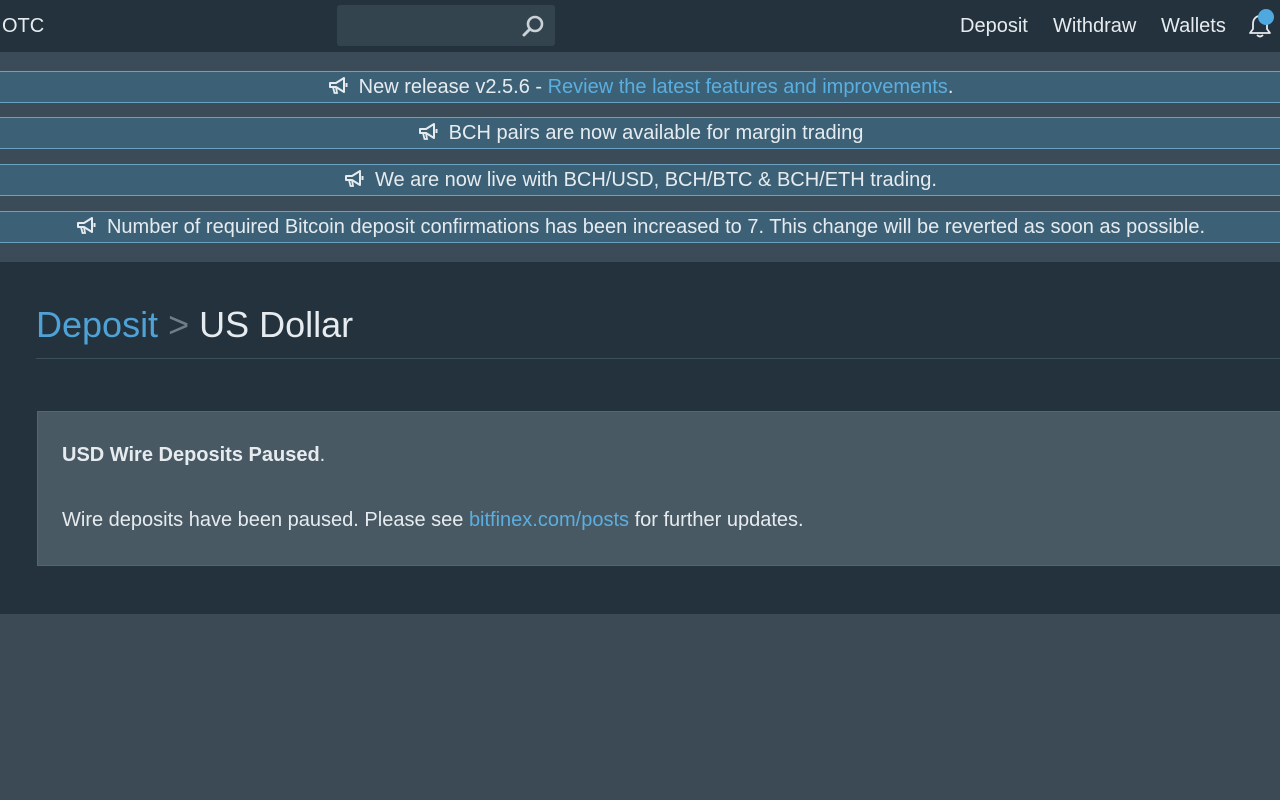  Describe the element at coordinates (640, 26) in the screenshot. I see `top-navigation-bar: OTC Deposit Withdraw Wallets` at that location.